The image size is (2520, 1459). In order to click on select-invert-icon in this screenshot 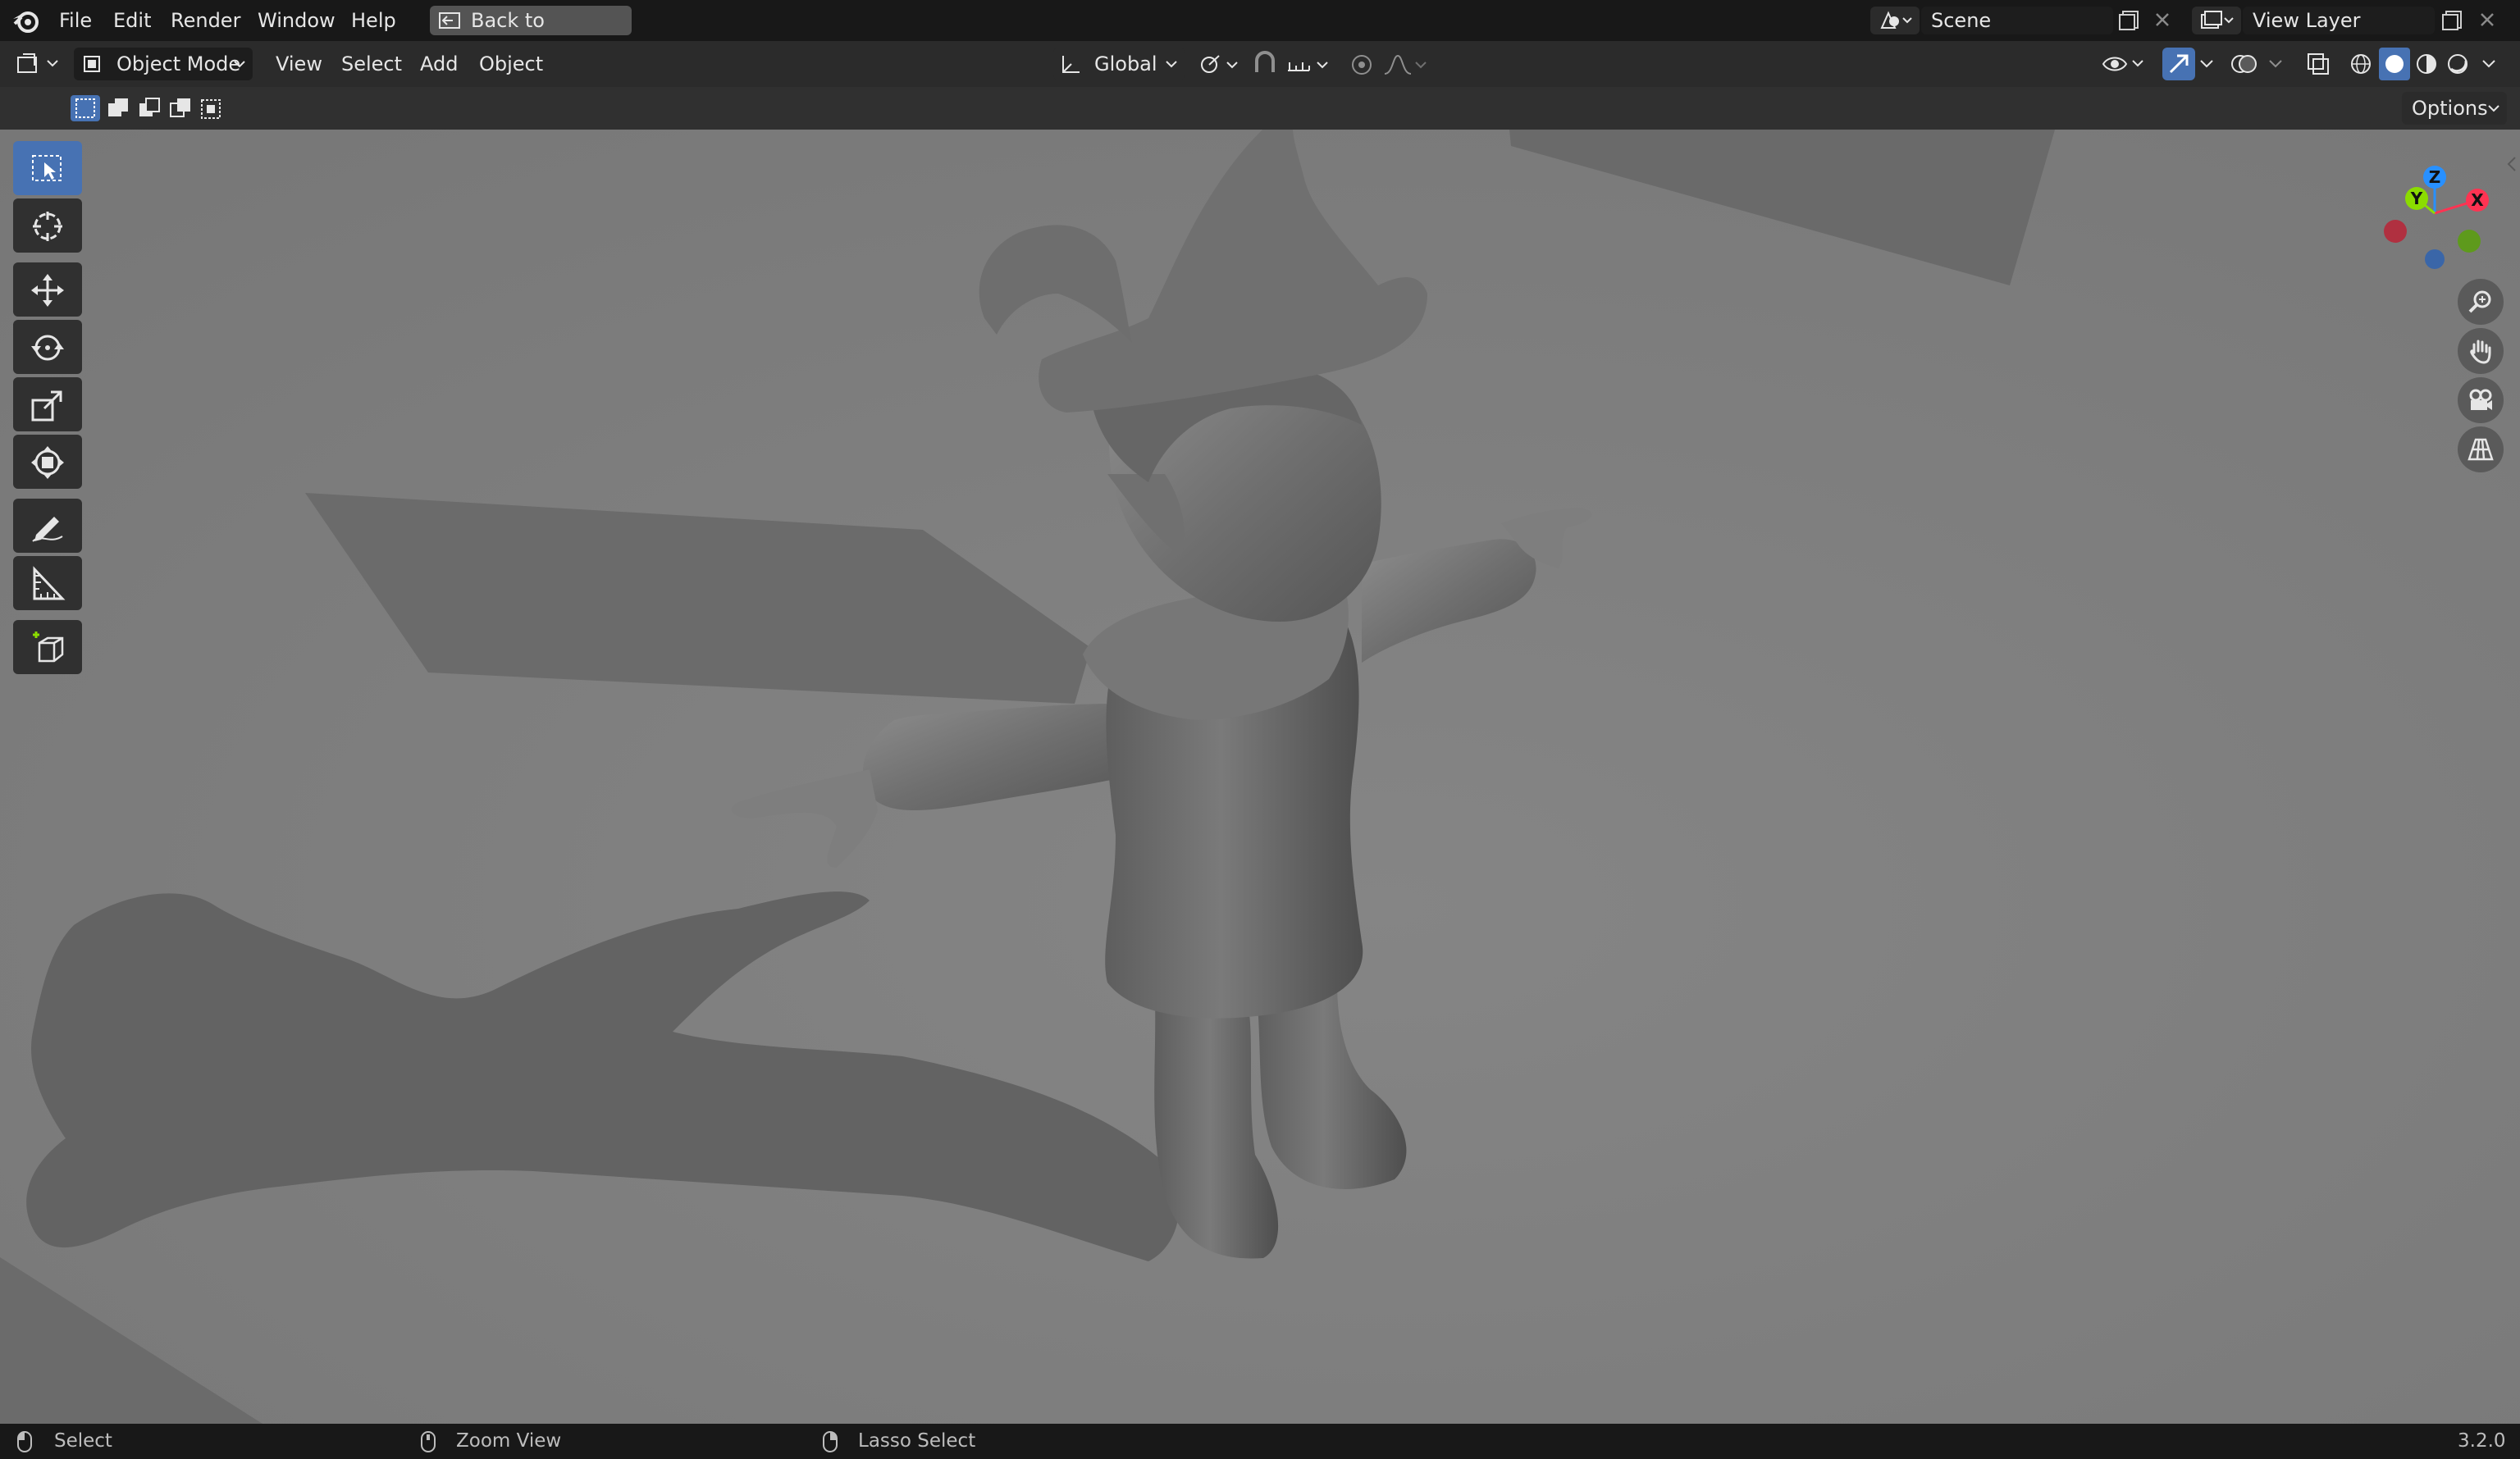, I will do `click(180, 108)`.